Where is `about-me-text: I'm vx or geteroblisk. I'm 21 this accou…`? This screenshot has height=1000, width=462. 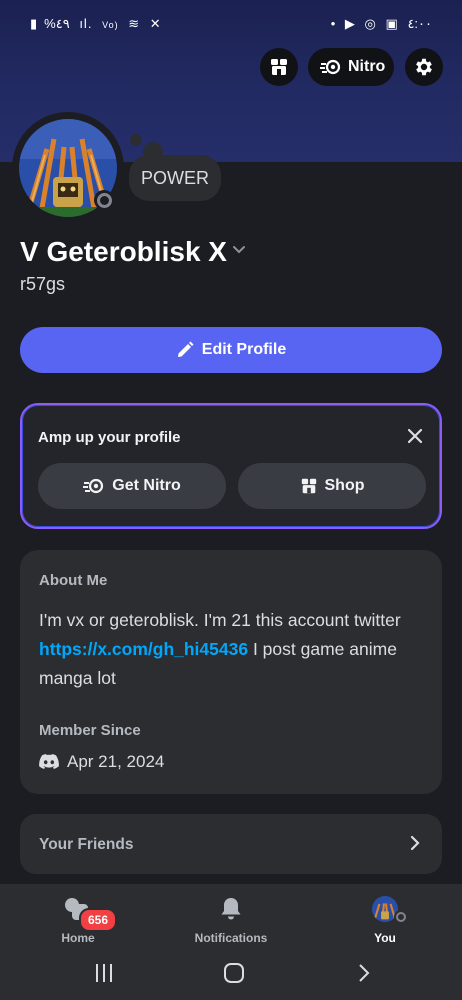 about-me-text: I'm vx or geteroblisk. I'm 21 this accou… is located at coordinates (234, 649).